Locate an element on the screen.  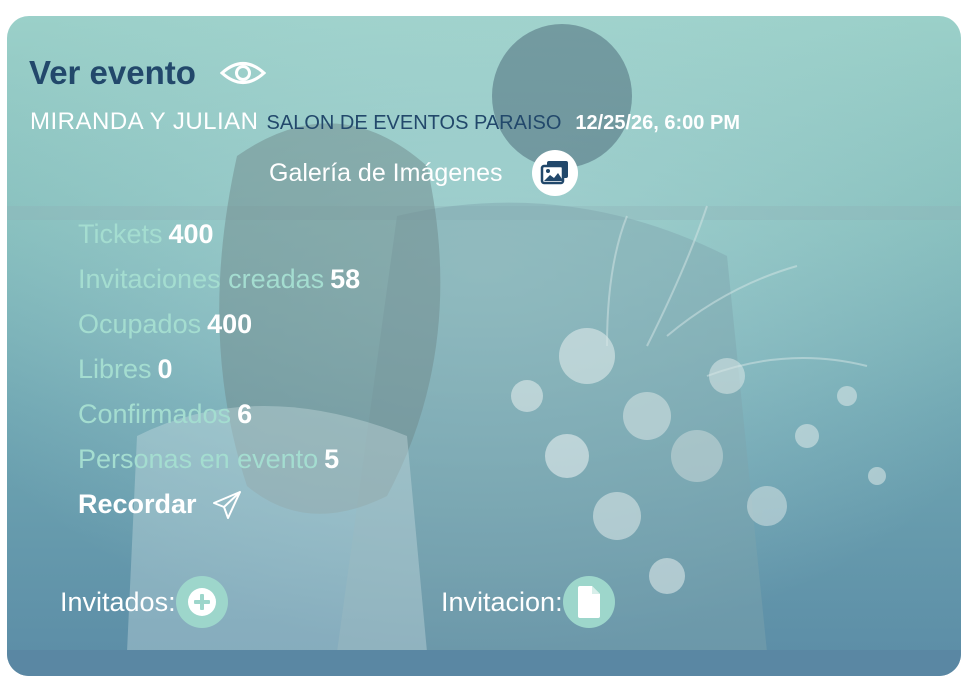
invitacion-action: Invitacion: is located at coordinates (528, 602).